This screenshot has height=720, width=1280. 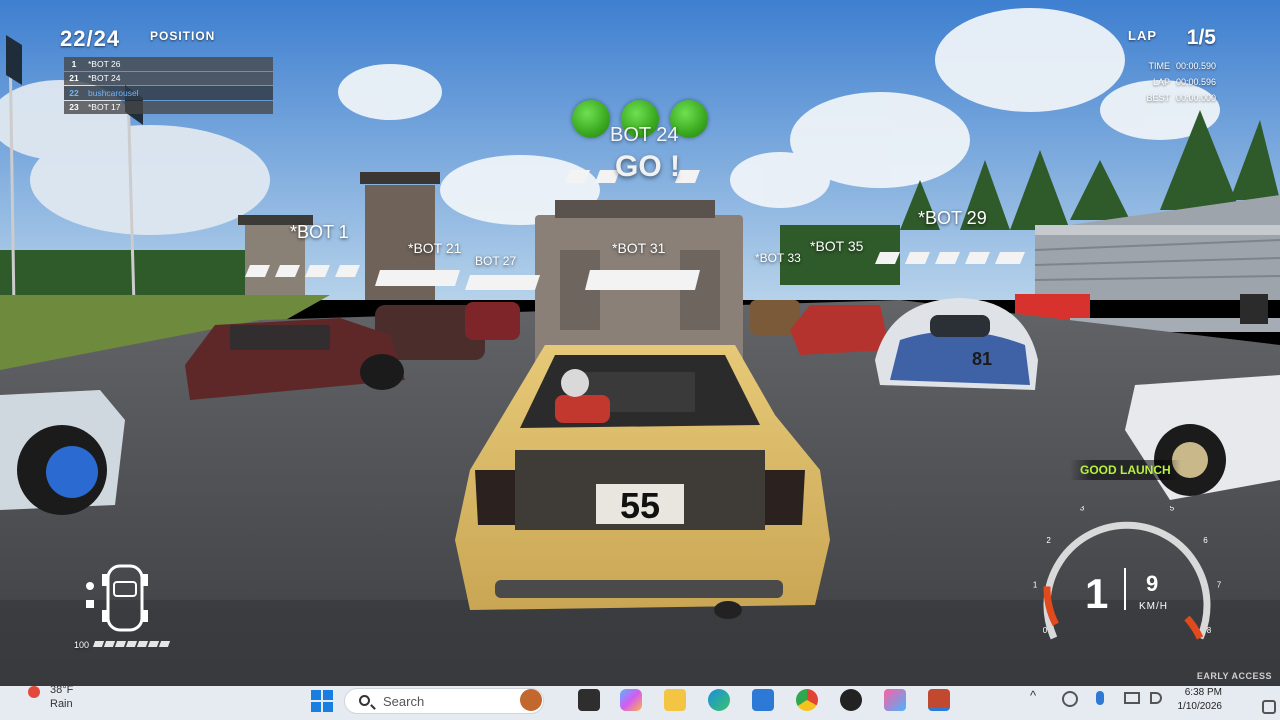 What do you see at coordinates (1142, 35) in the screenshot?
I see `lap-label: LAP` at bounding box center [1142, 35].